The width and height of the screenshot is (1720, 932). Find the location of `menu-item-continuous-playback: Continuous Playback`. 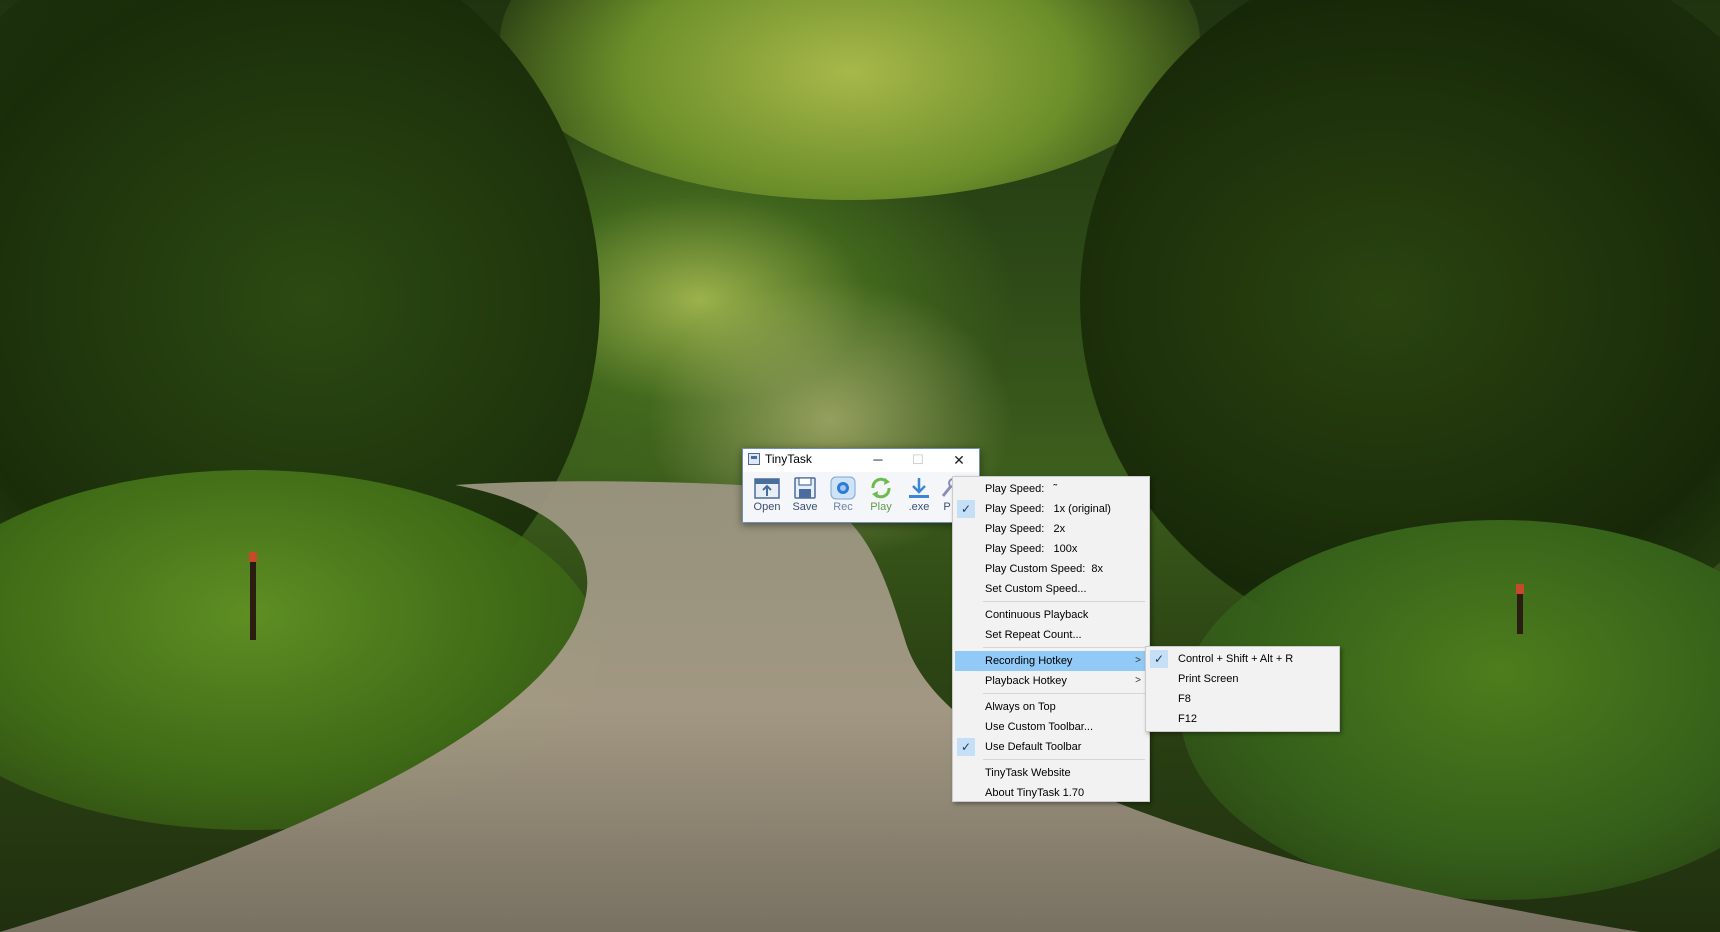

menu-item-continuous-playback: Continuous Playback is located at coordinates (1051, 615).